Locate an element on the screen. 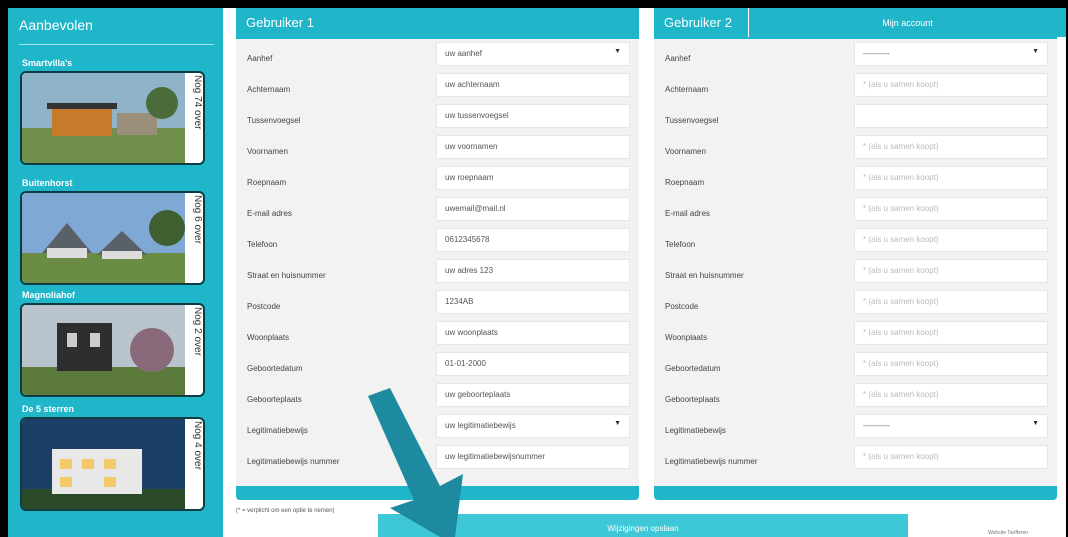  project-name: De 5 sterren is located at coordinates (48, 409).